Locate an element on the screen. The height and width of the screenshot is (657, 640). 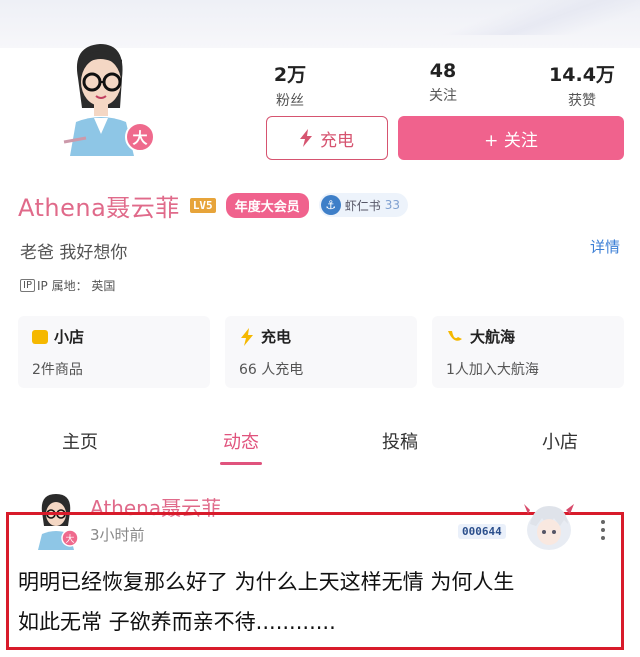
shrimp-tag: ⚓ 虾仁书 33 is located at coordinates (363, 205).